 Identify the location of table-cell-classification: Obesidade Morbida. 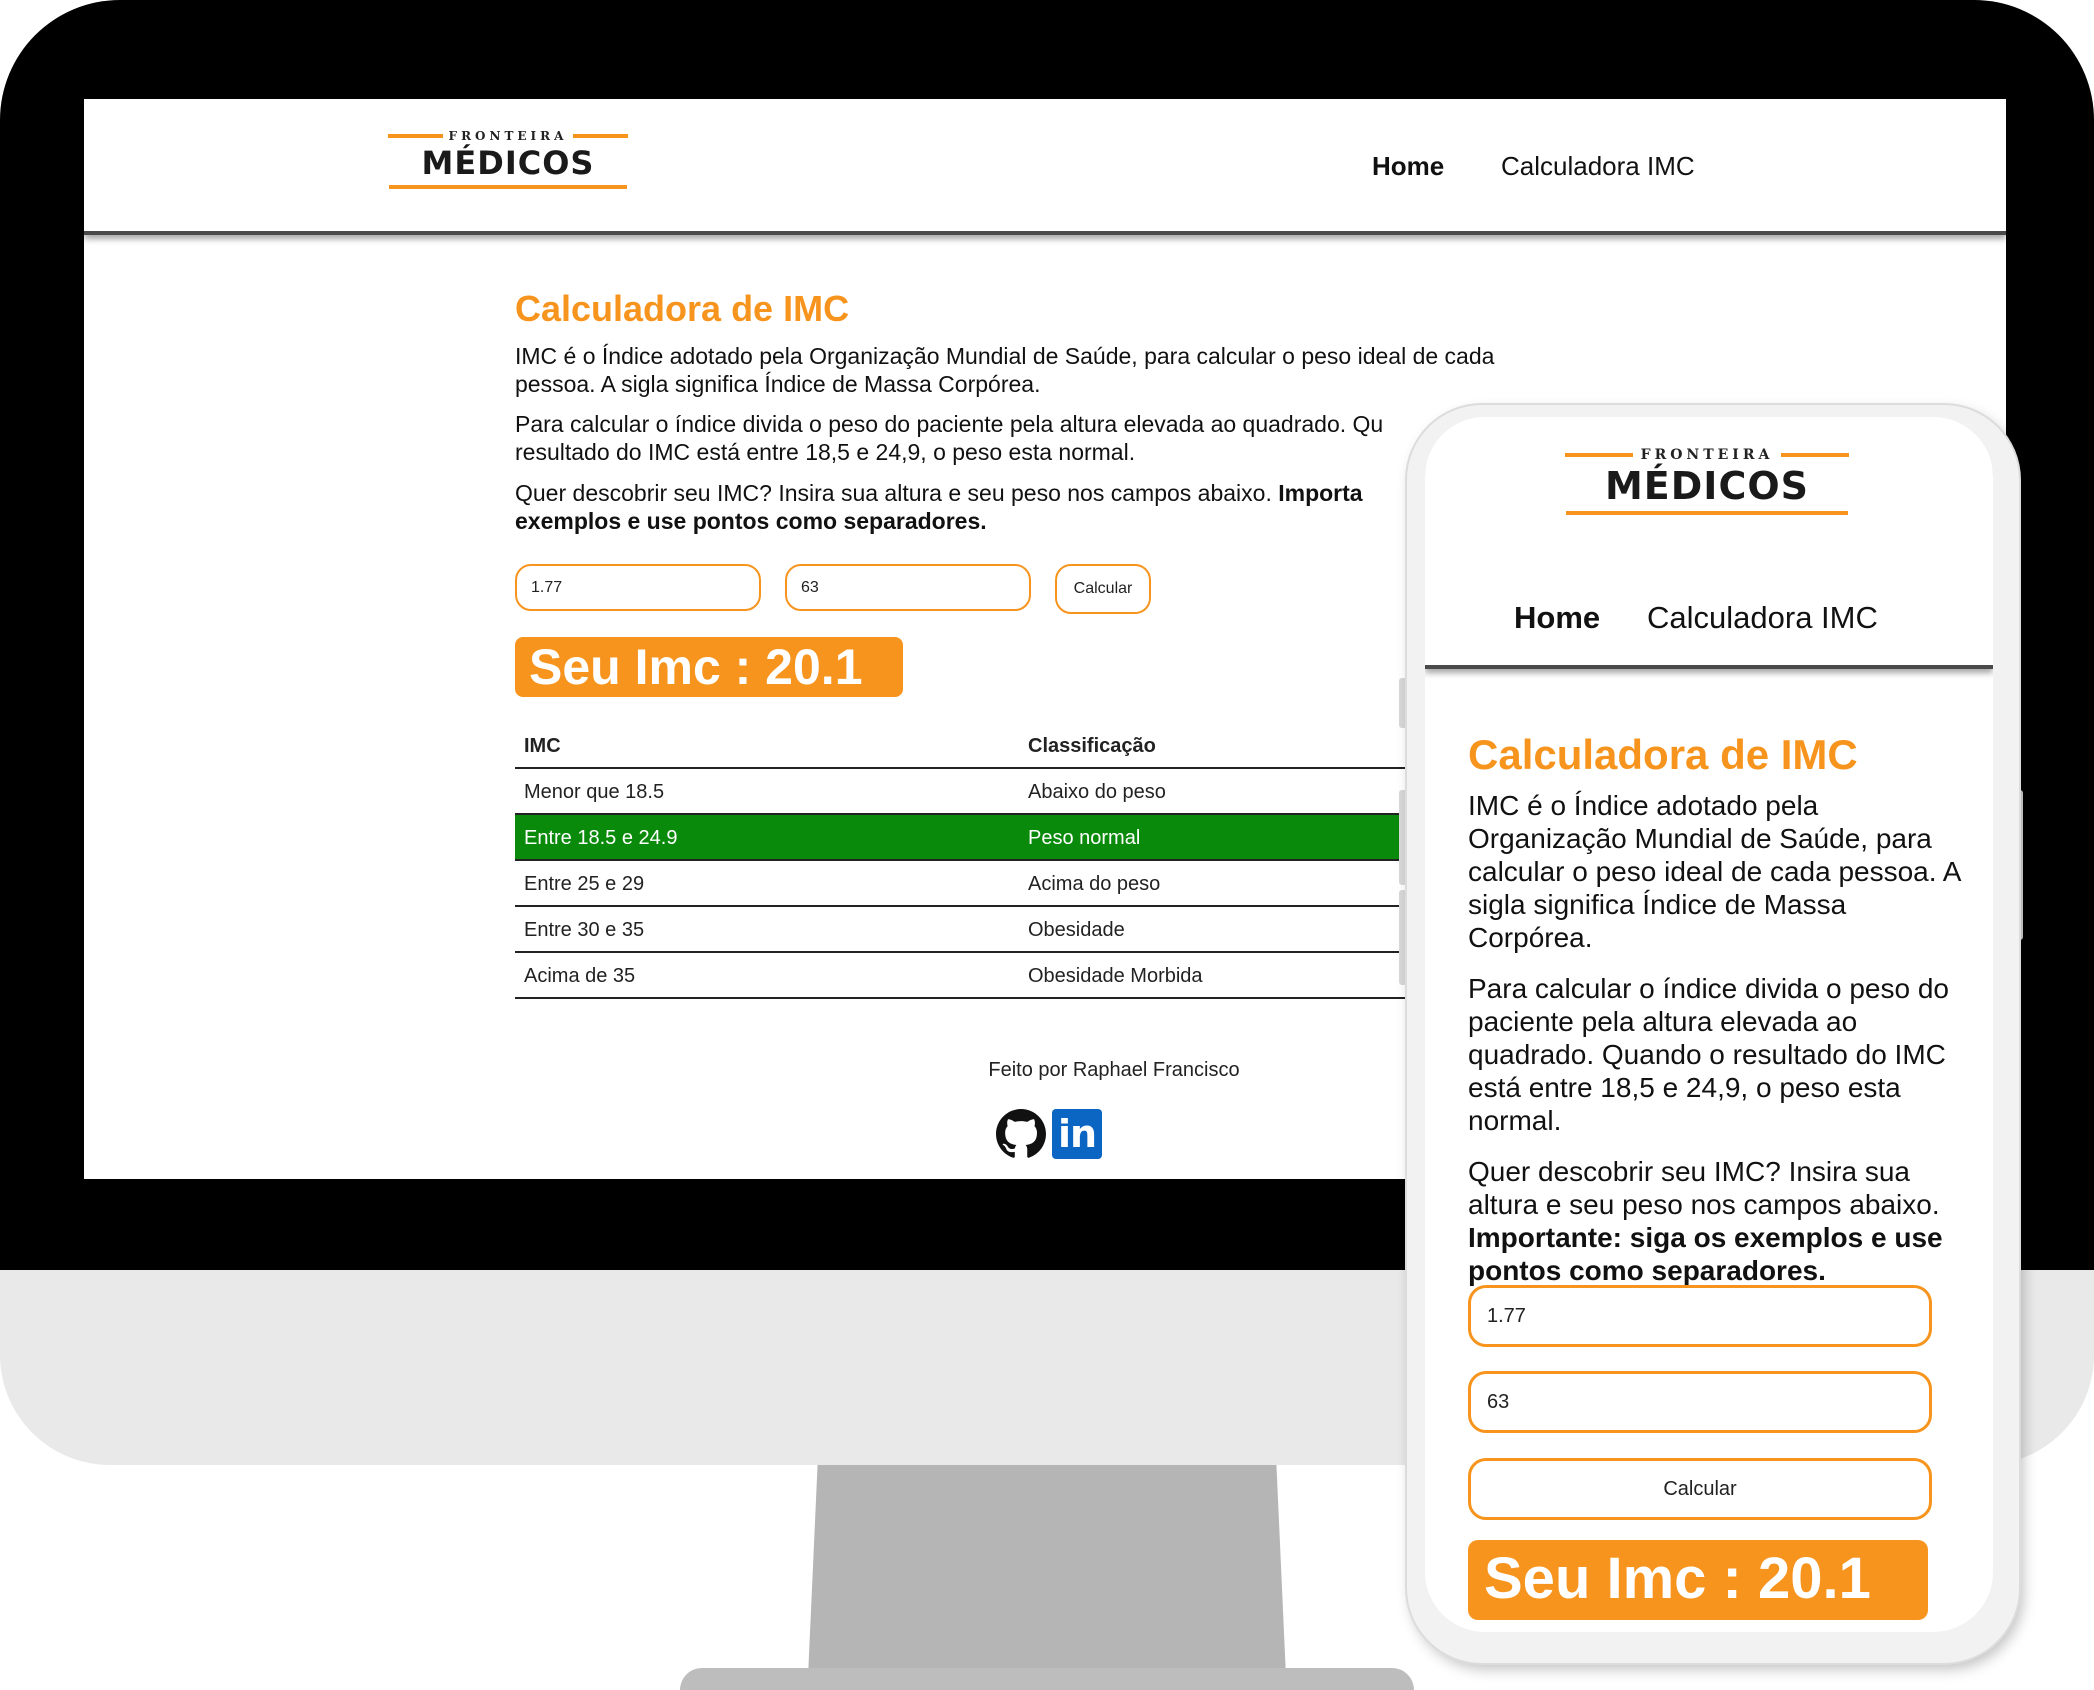
(1115, 976).